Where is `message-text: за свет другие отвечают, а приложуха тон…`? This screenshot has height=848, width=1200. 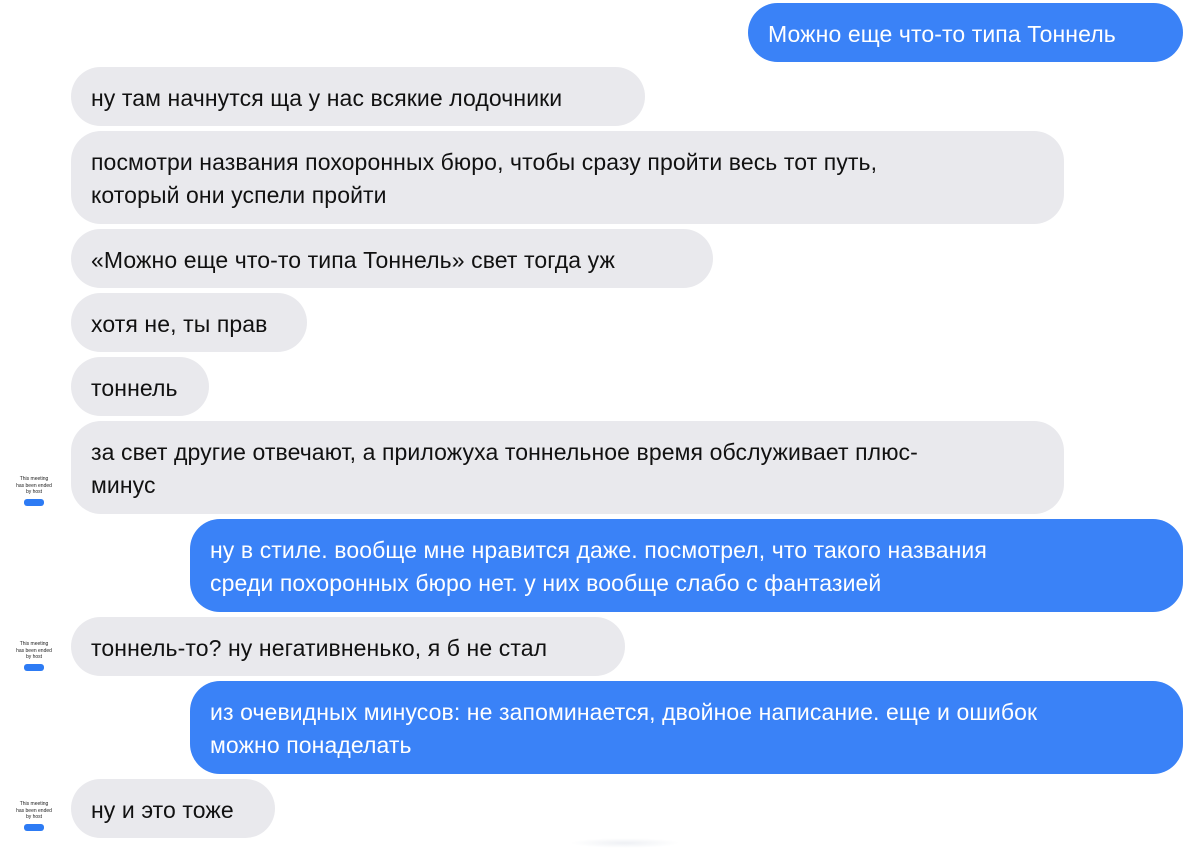
message-text: за свет другие отвечают, а приложуха тон… is located at coordinates (504, 452).